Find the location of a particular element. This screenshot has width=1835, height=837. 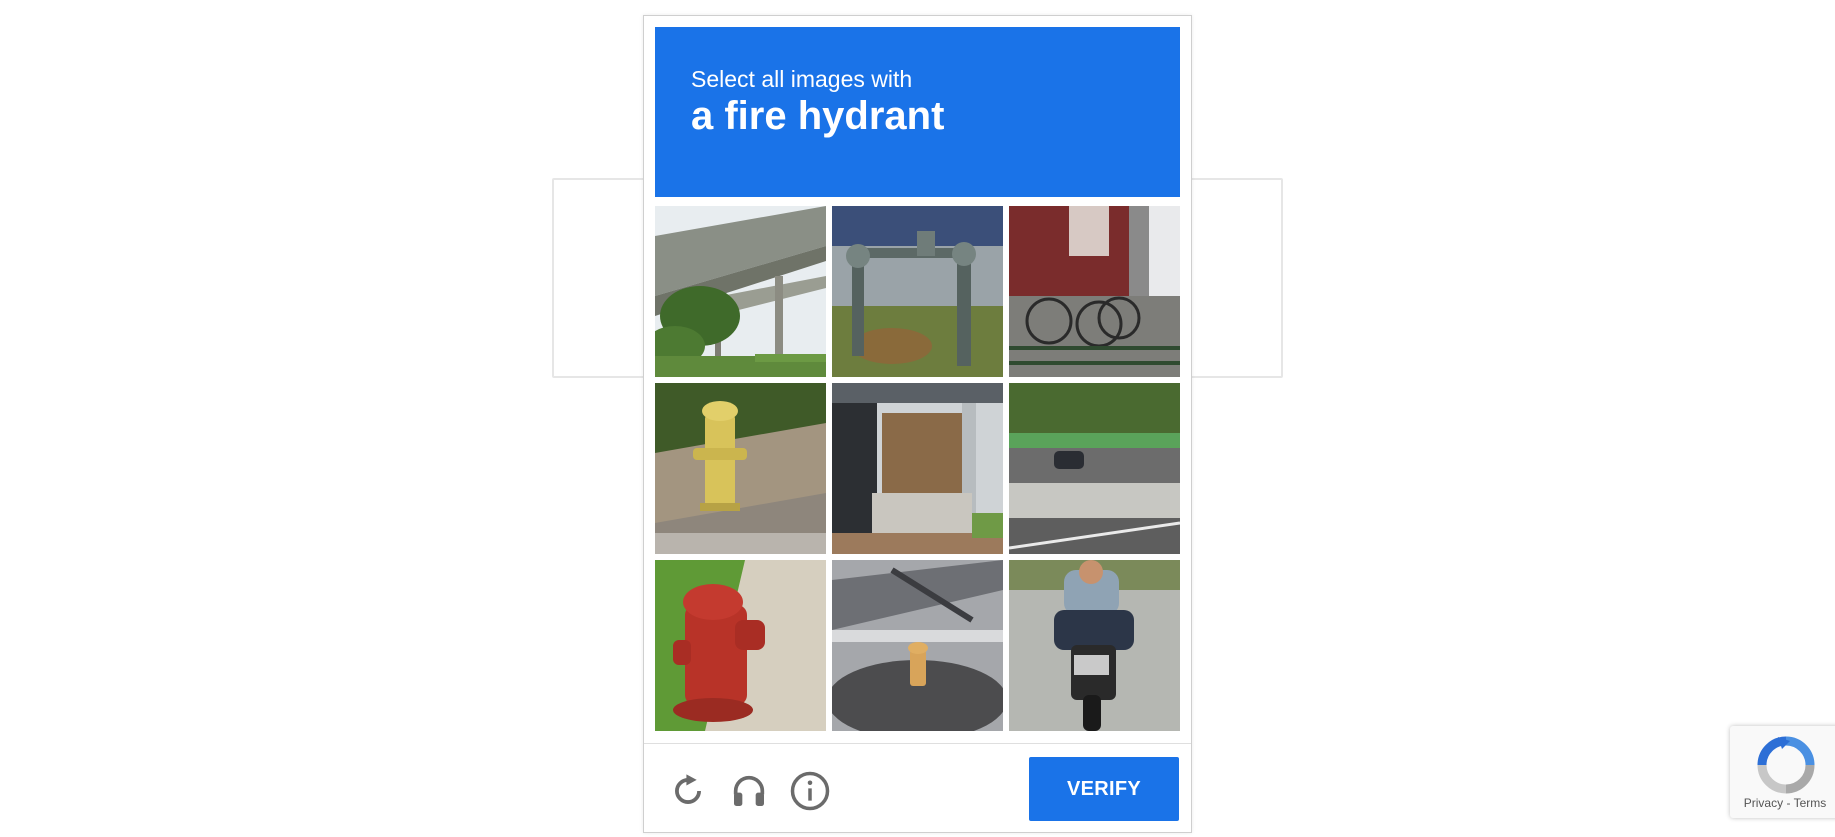

recaptcha-badge: Privacy - Terms is located at coordinates (1782, 772).